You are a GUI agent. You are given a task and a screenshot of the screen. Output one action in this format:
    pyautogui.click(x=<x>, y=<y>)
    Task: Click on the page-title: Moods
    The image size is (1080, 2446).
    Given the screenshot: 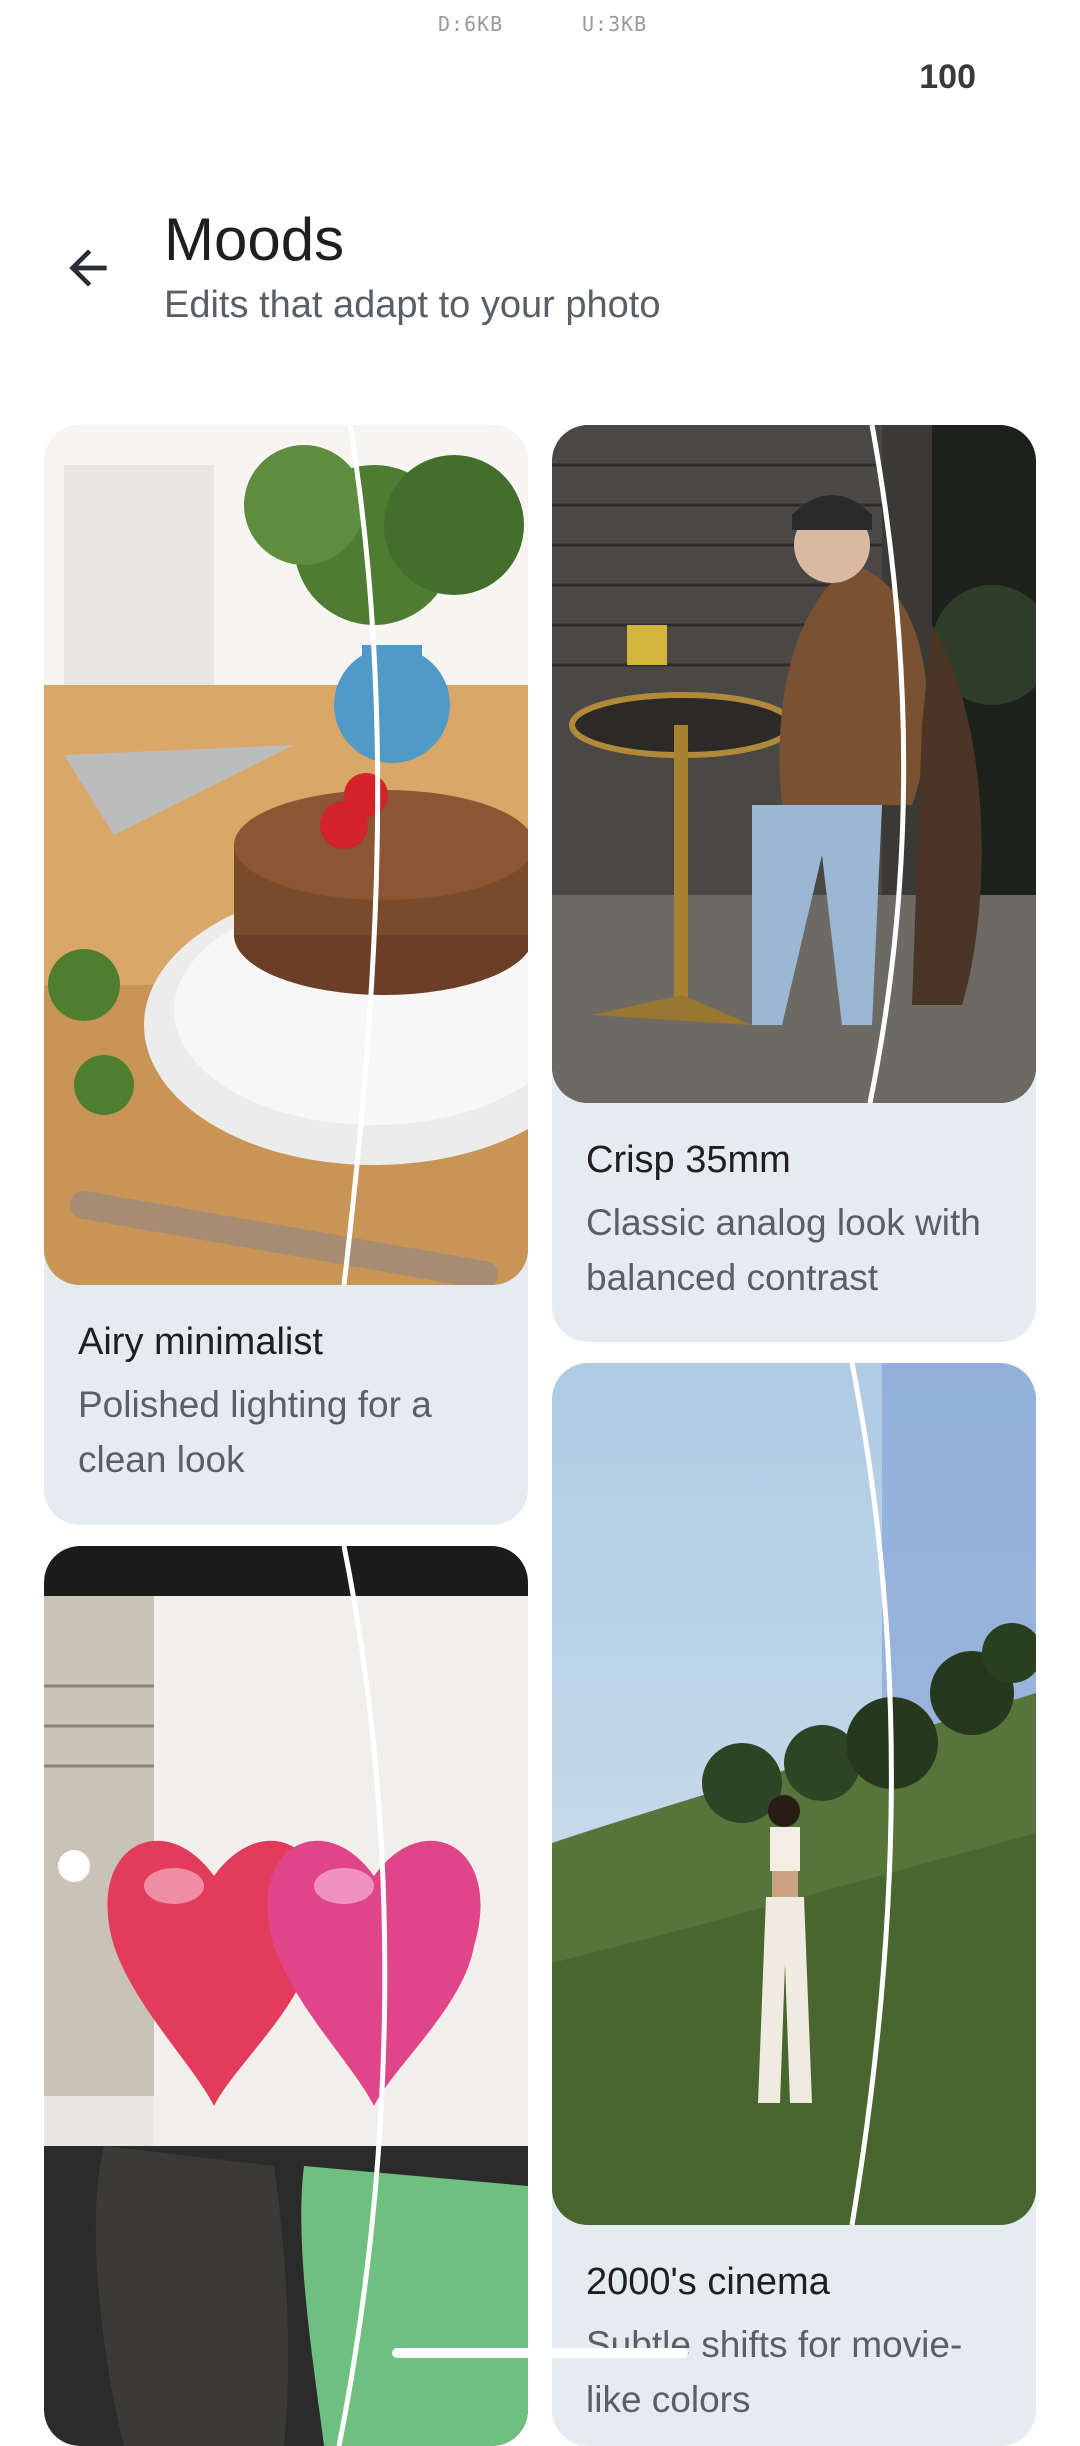 What is the action you would take?
    pyautogui.click(x=254, y=239)
    